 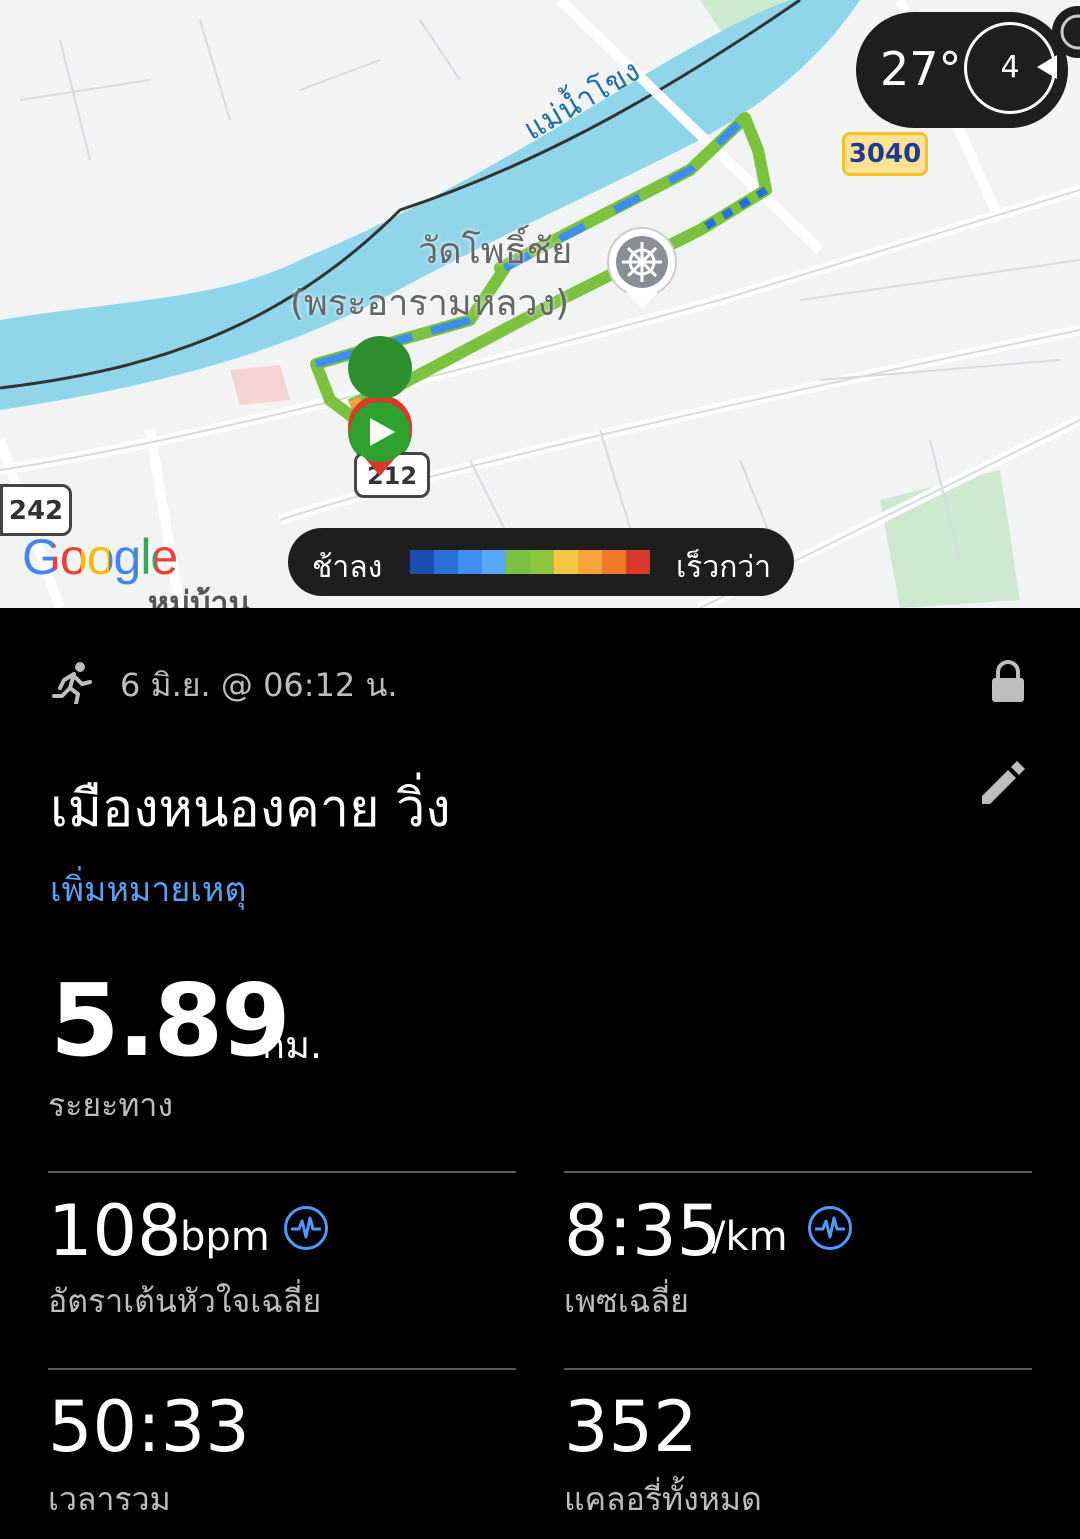 What do you see at coordinates (921, 69) in the screenshot?
I see `temperature: 27°` at bounding box center [921, 69].